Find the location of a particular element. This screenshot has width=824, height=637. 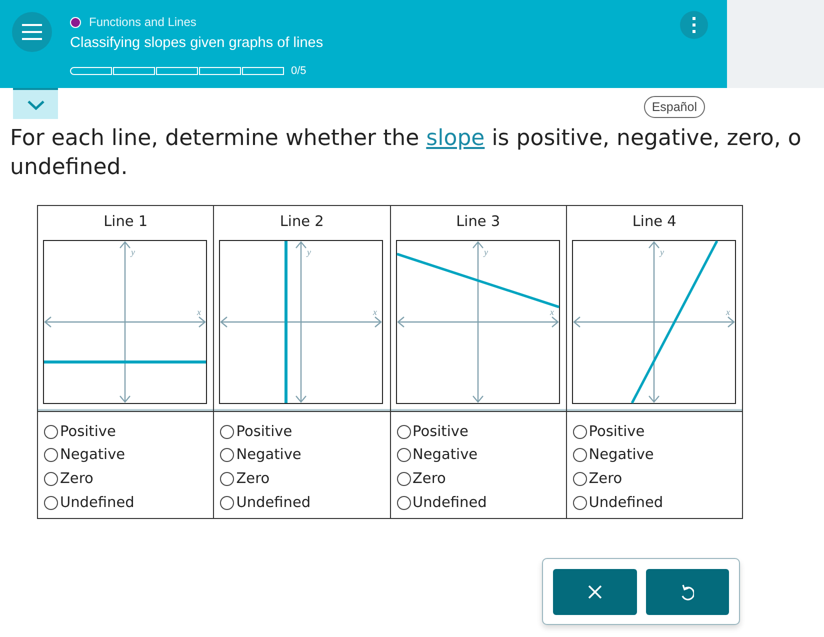

line-label: Line 4 is located at coordinates (654, 222).